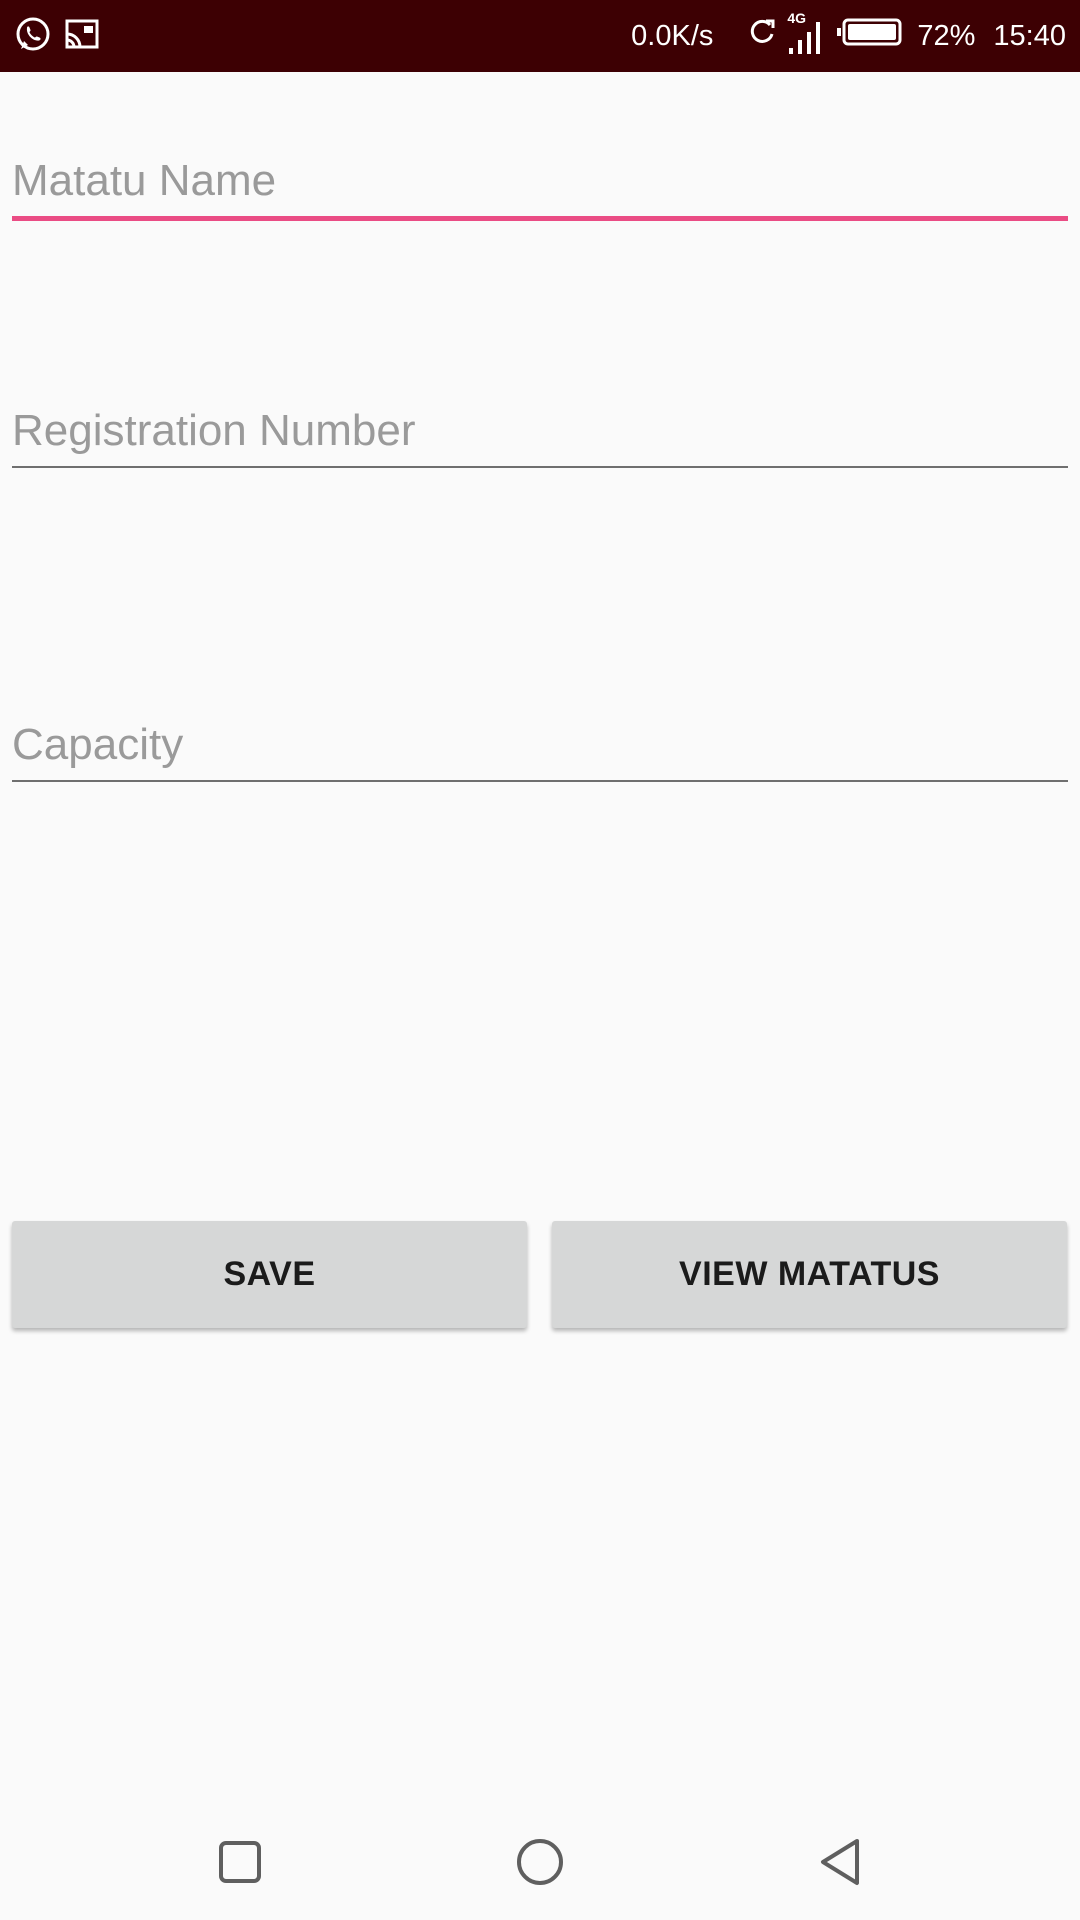 This screenshot has width=1080, height=1920. I want to click on capacity-input, so click(540, 750).